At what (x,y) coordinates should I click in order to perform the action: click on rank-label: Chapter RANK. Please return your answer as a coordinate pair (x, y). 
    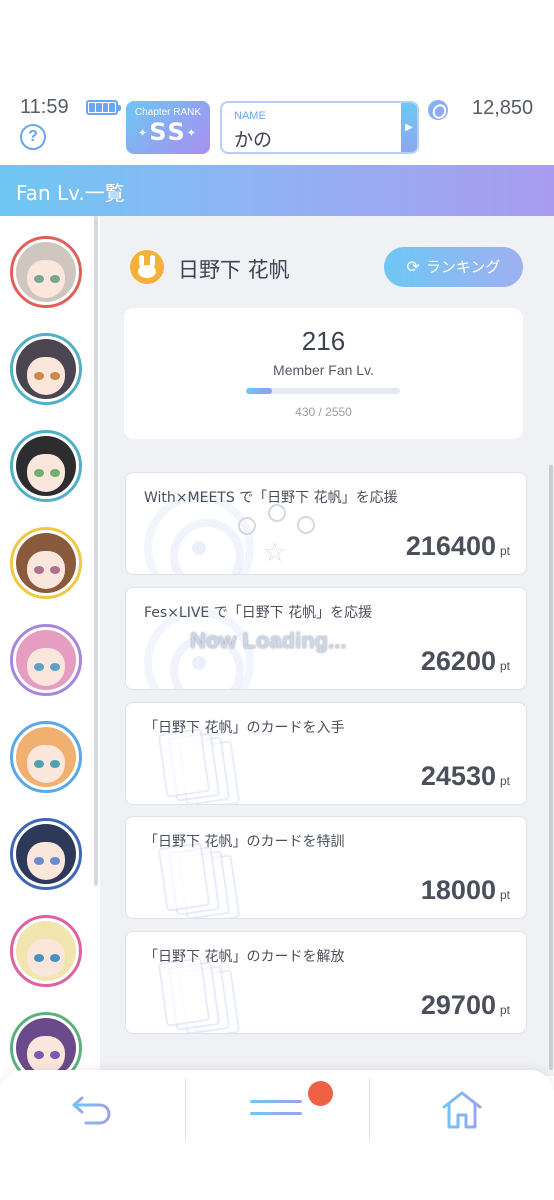
    Looking at the image, I should click on (168, 112).